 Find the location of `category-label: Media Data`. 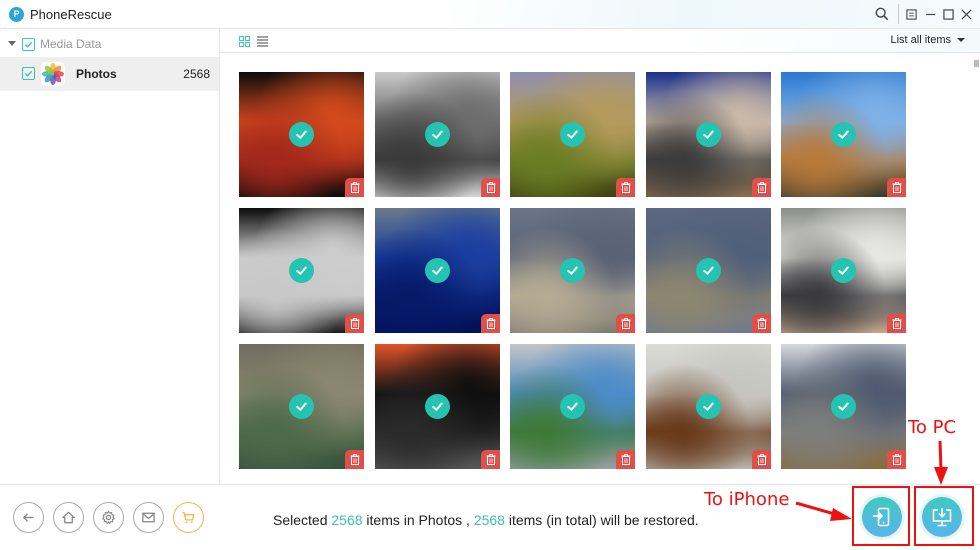

category-label: Media Data is located at coordinates (71, 44).